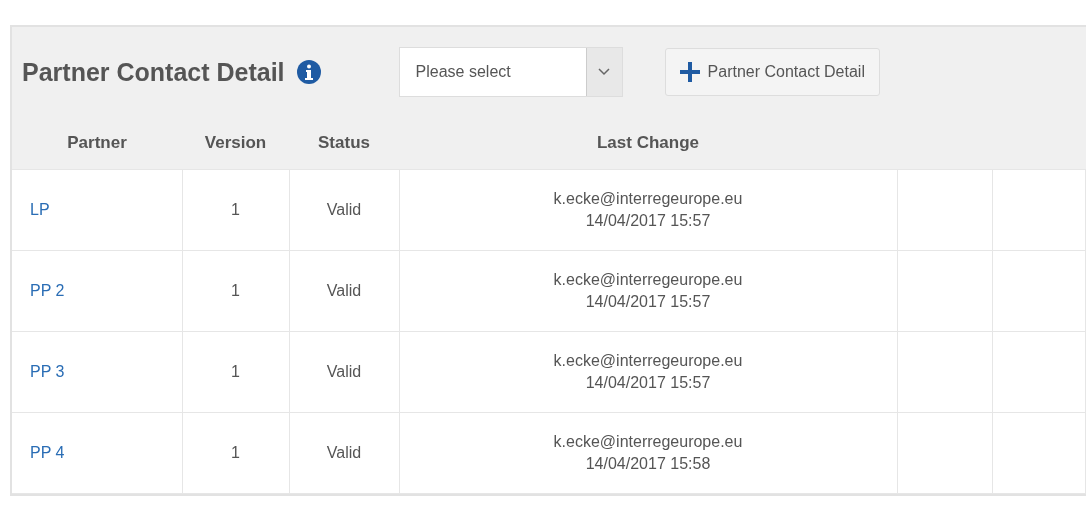  I want to click on plus-icon, so click(689, 72).